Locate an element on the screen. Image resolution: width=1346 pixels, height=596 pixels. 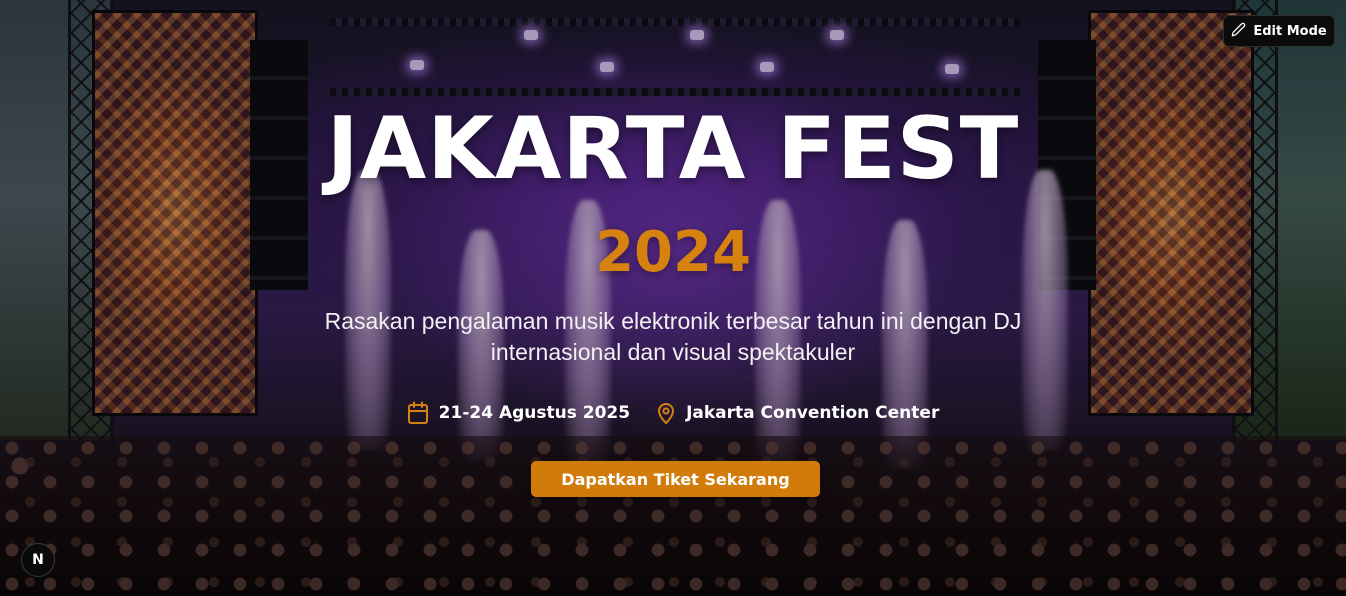
calendar-icon is located at coordinates (418, 413).